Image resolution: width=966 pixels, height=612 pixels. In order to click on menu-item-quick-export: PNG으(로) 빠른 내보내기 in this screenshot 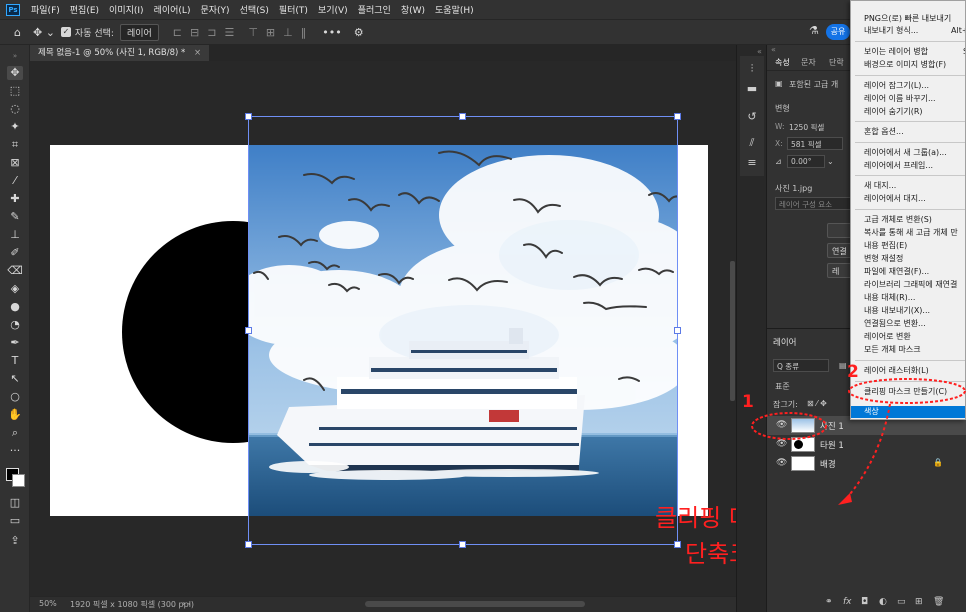, I will do `click(907, 19)`.